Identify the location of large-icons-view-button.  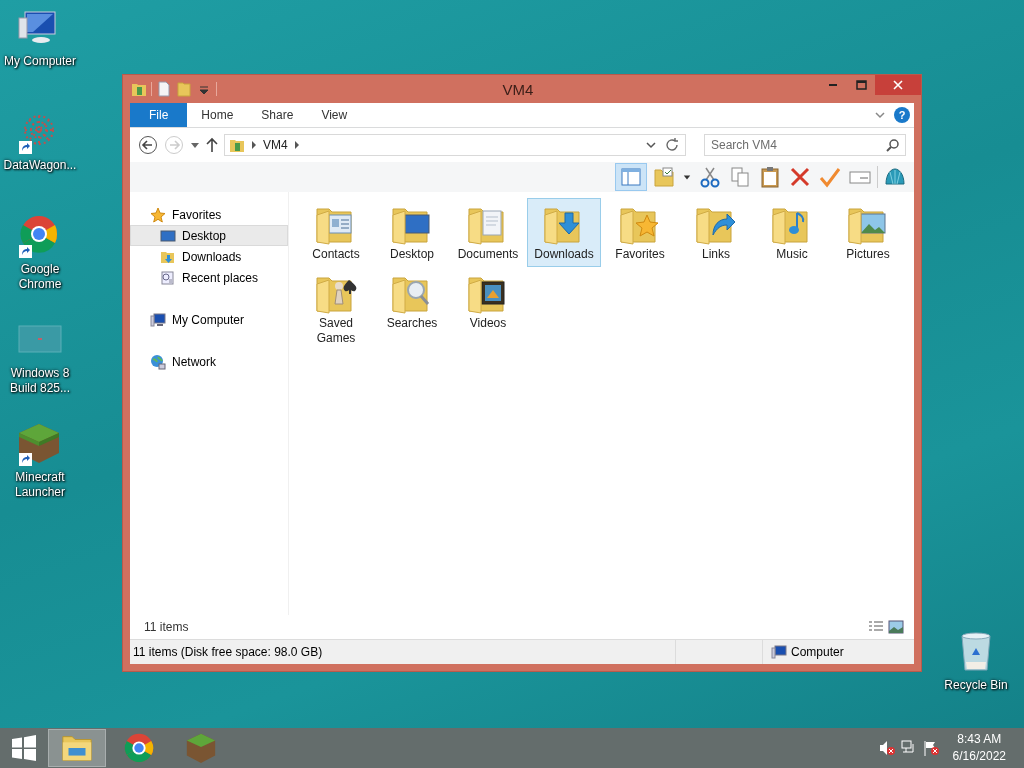
(896, 627).